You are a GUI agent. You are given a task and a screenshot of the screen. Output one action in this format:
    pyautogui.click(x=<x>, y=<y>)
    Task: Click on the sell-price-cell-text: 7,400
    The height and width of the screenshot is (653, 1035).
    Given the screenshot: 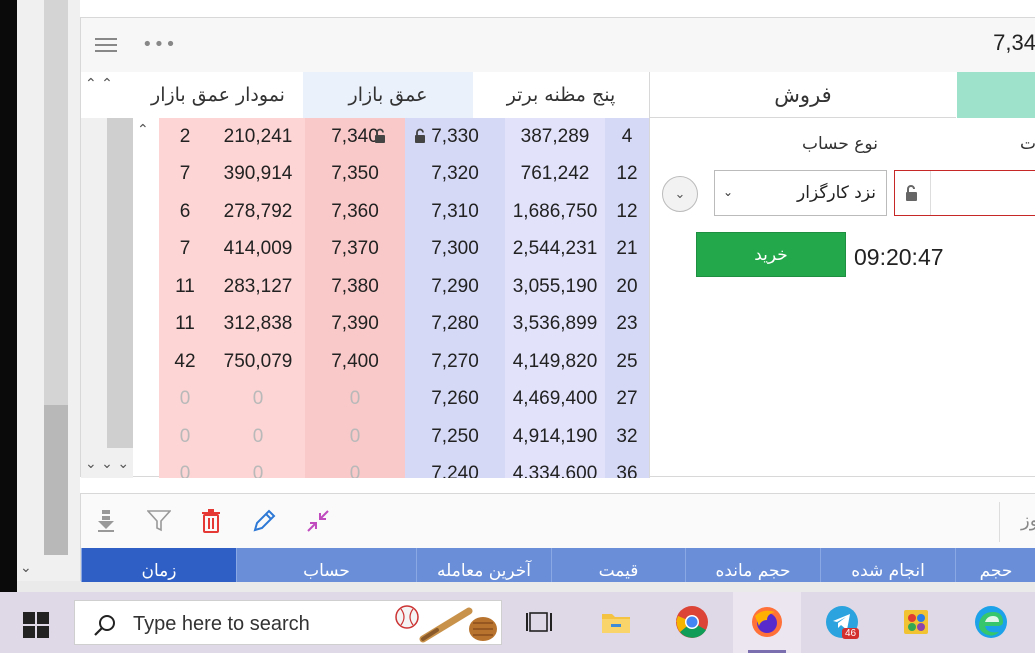 What is the action you would take?
    pyautogui.click(x=355, y=361)
    